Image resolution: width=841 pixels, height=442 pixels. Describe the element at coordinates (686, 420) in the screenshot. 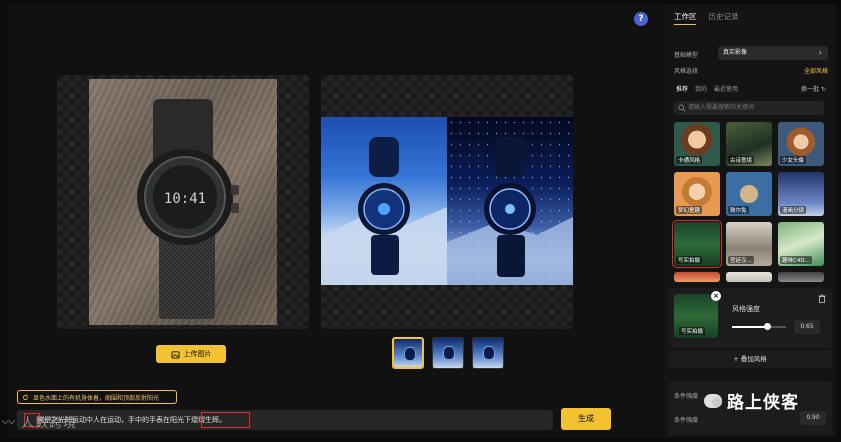

I see `condition-strength-label: 条件强度` at that location.